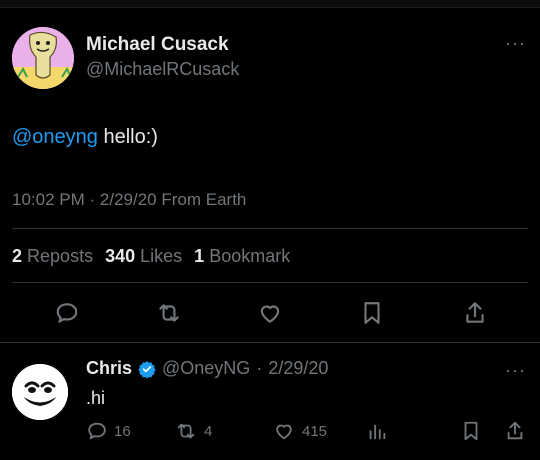 The width and height of the screenshot is (540, 460). I want to click on tweet-stats: 2 Reposts 340 Likes 1 Bookmark, so click(151, 256).